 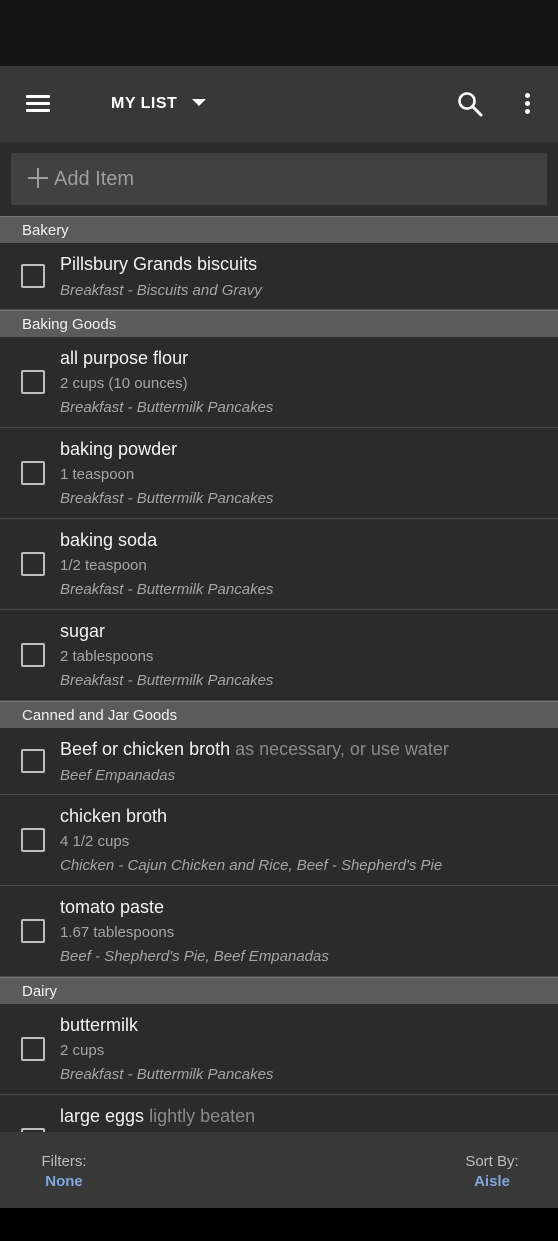 What do you see at coordinates (279, 323) in the screenshot?
I see `section-header-baking-goods: Baking Goods` at bounding box center [279, 323].